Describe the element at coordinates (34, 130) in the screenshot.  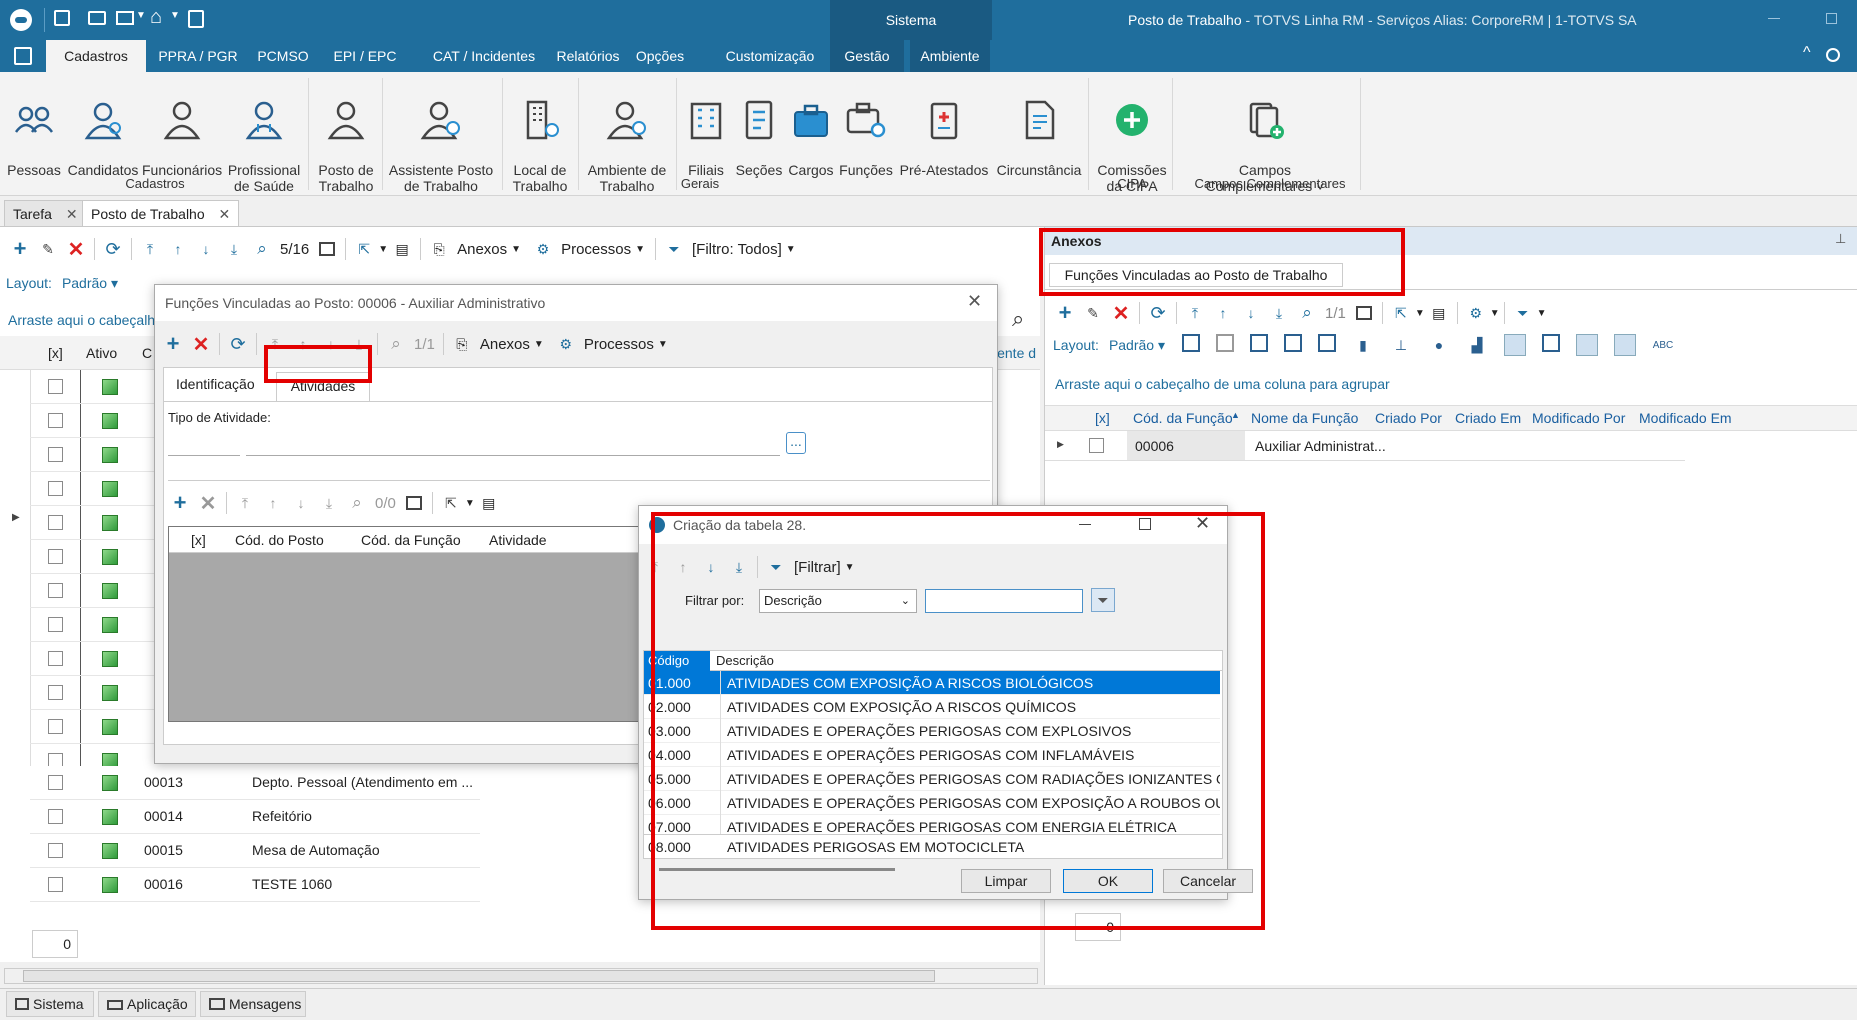
I see `pessoas-button: Pessoas` at that location.